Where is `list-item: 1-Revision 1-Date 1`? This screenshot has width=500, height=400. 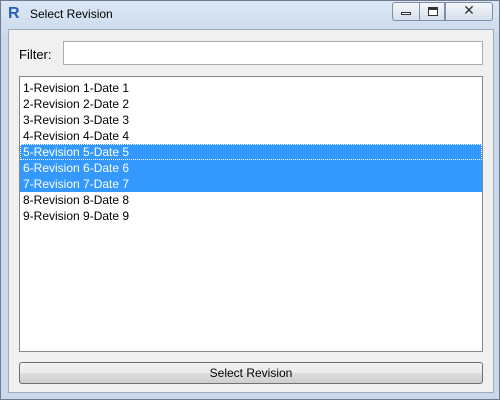
list-item: 1-Revision 1-Date 1 is located at coordinates (251, 88).